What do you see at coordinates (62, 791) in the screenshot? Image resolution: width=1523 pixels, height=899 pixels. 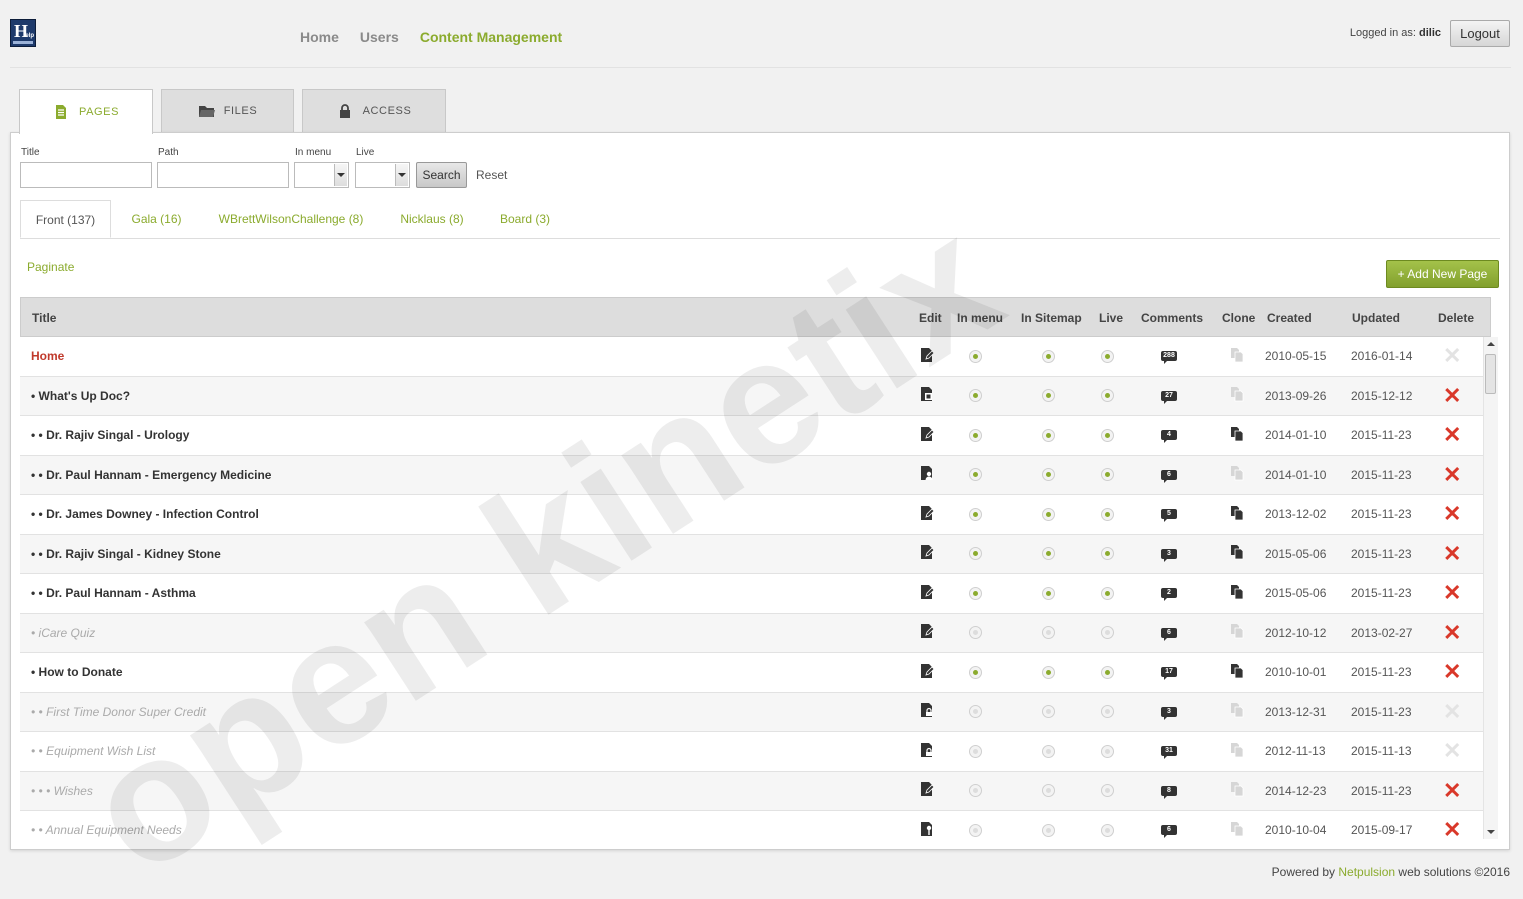 I see `page-title-link: • • • Wishes` at bounding box center [62, 791].